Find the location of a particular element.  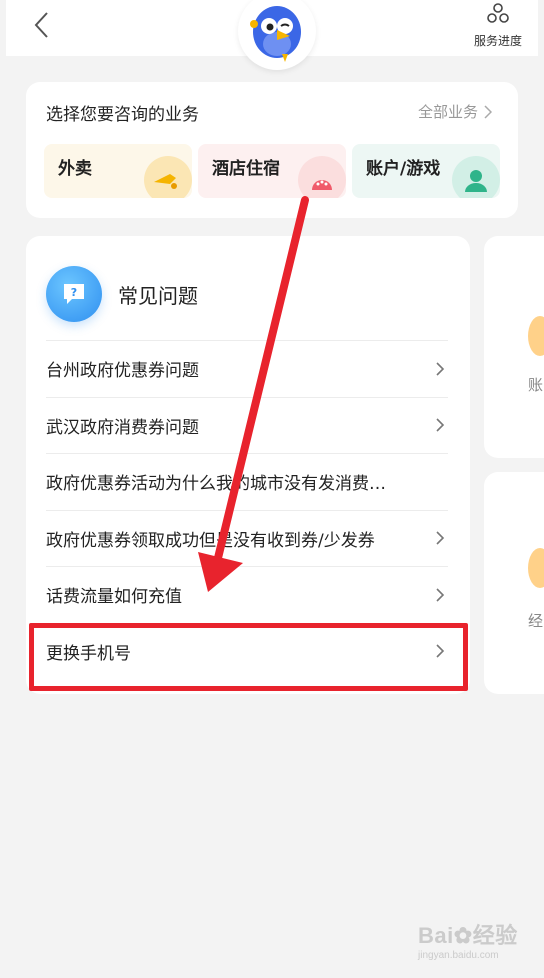

faq-question: 台州政府优惠券问题 is located at coordinates (122, 371).